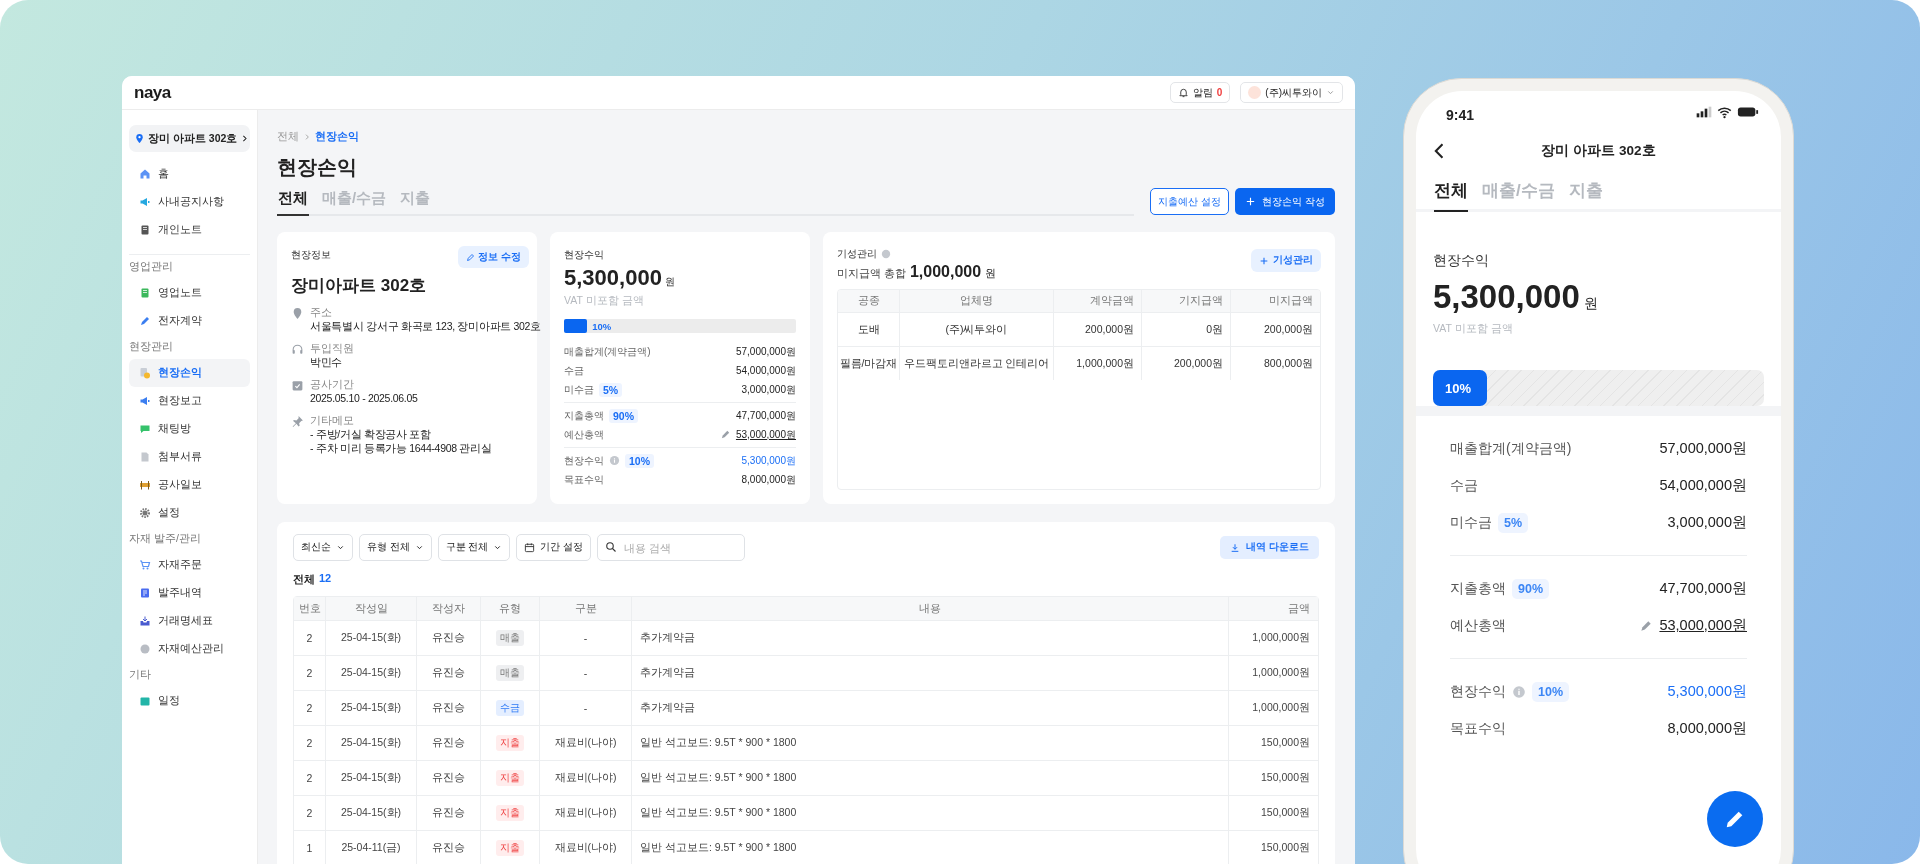  Describe the element at coordinates (189, 565) in the screenshot. I see `sidebar-item: 자재주문` at that location.